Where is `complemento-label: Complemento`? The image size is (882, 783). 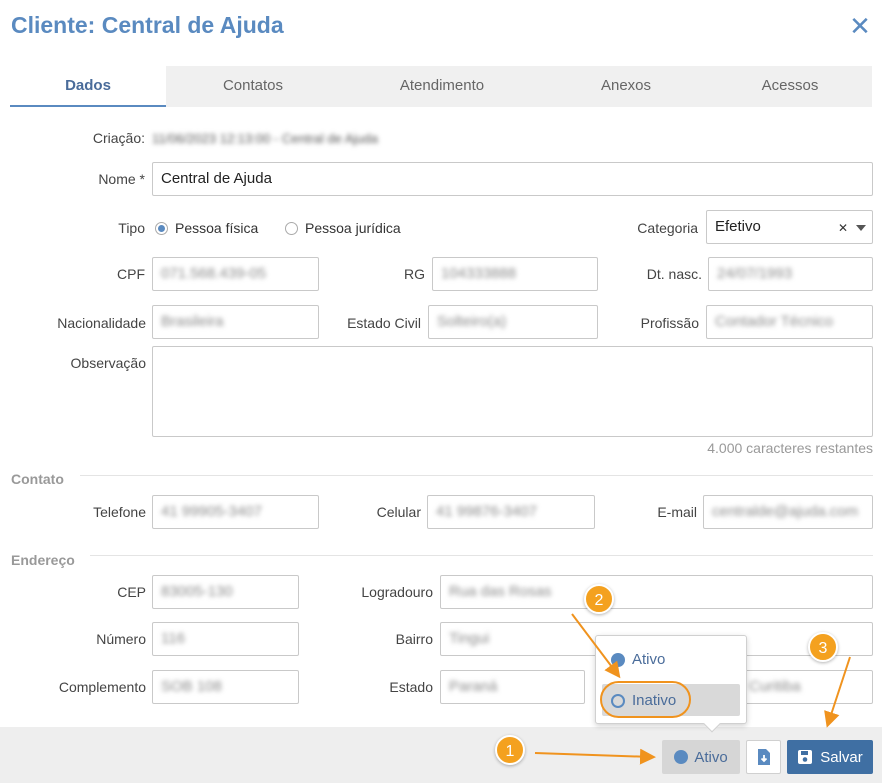 complemento-label: Complemento is located at coordinates (102, 687).